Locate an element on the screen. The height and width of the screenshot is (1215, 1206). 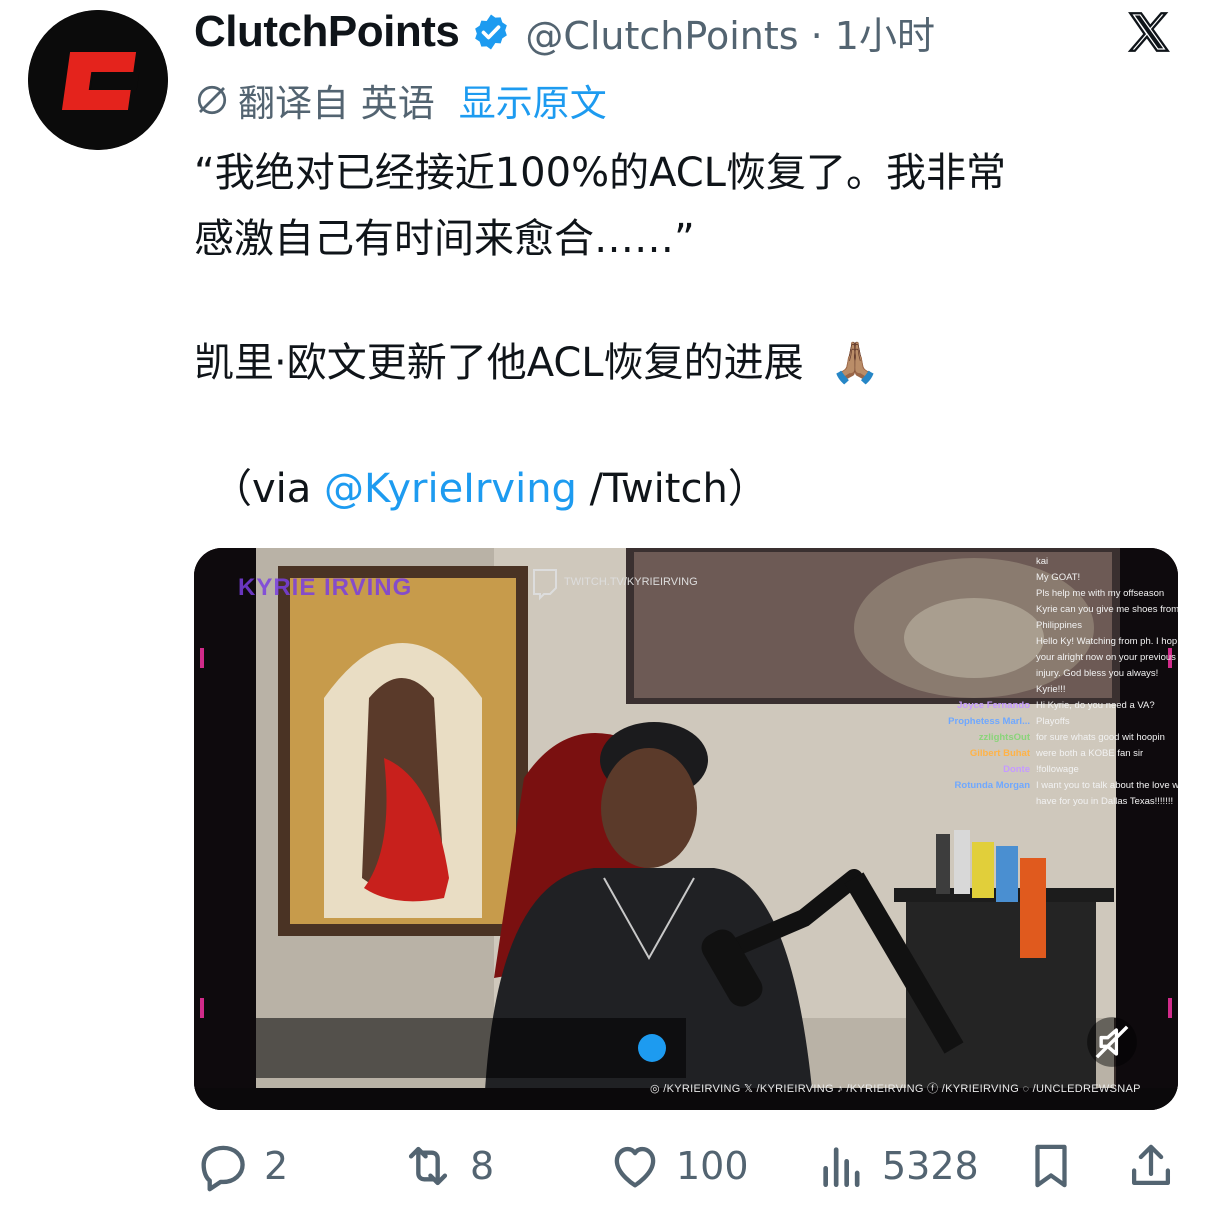
repost-icon is located at coordinates (428, 1166).